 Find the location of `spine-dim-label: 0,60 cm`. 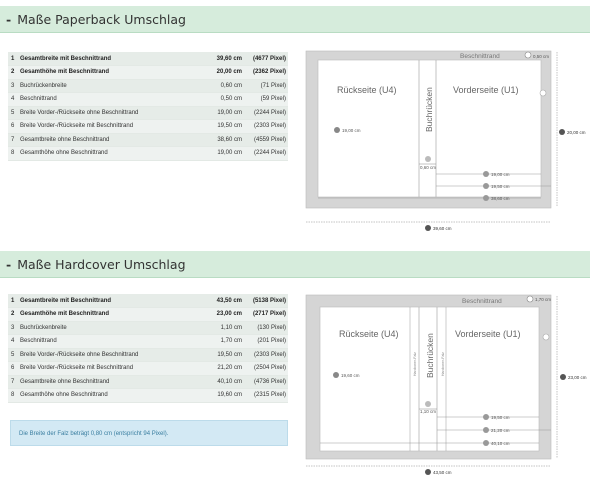

spine-dim-label: 0,60 cm is located at coordinates (428, 167).